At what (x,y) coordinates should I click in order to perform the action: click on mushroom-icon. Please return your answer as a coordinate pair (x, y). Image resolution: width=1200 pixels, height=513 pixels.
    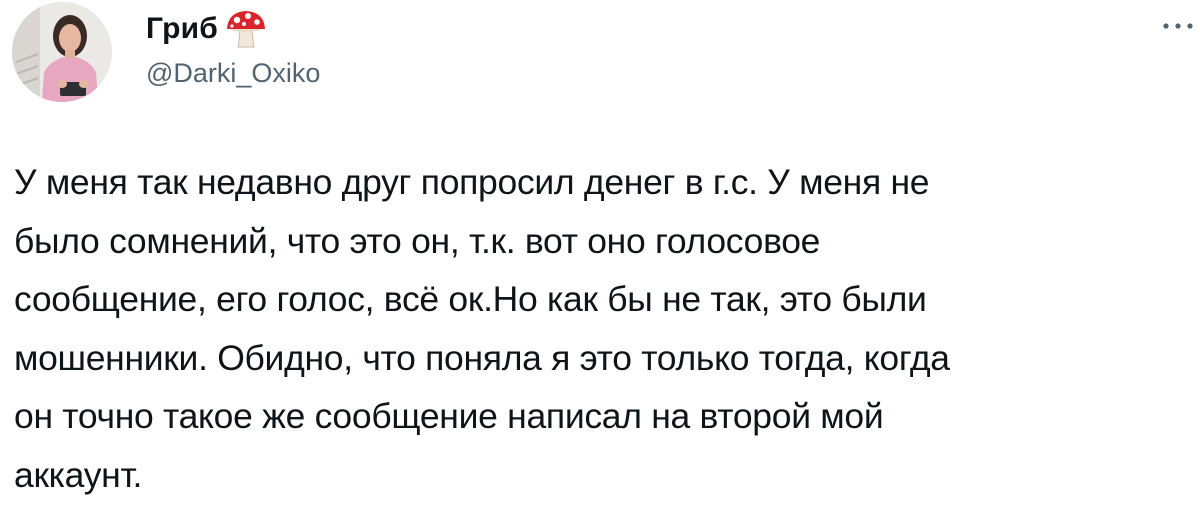
    Looking at the image, I should click on (246, 29).